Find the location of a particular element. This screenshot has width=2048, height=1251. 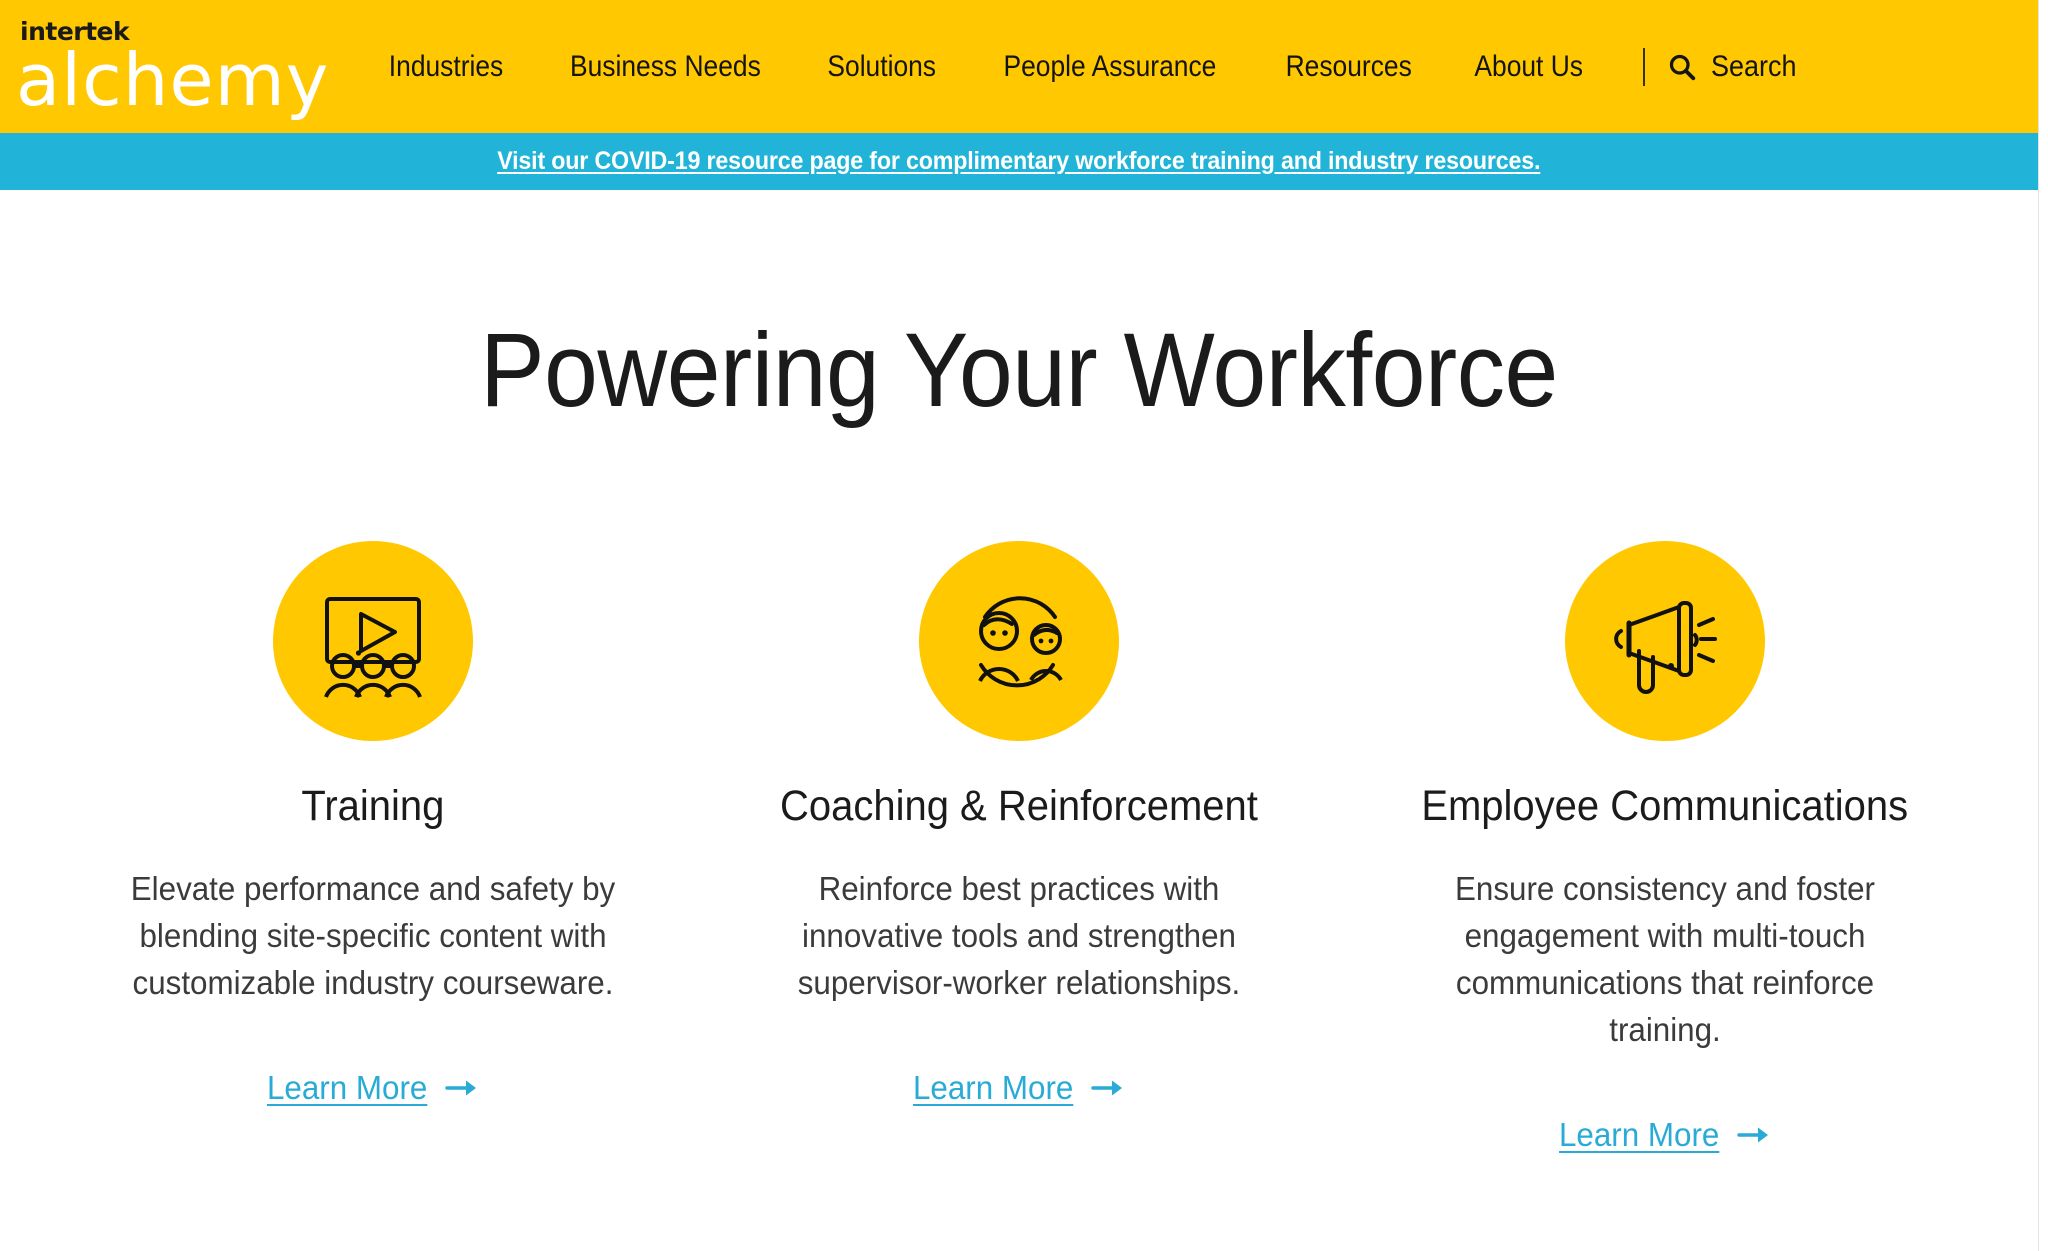

megaphone-icon is located at coordinates (1665, 647).